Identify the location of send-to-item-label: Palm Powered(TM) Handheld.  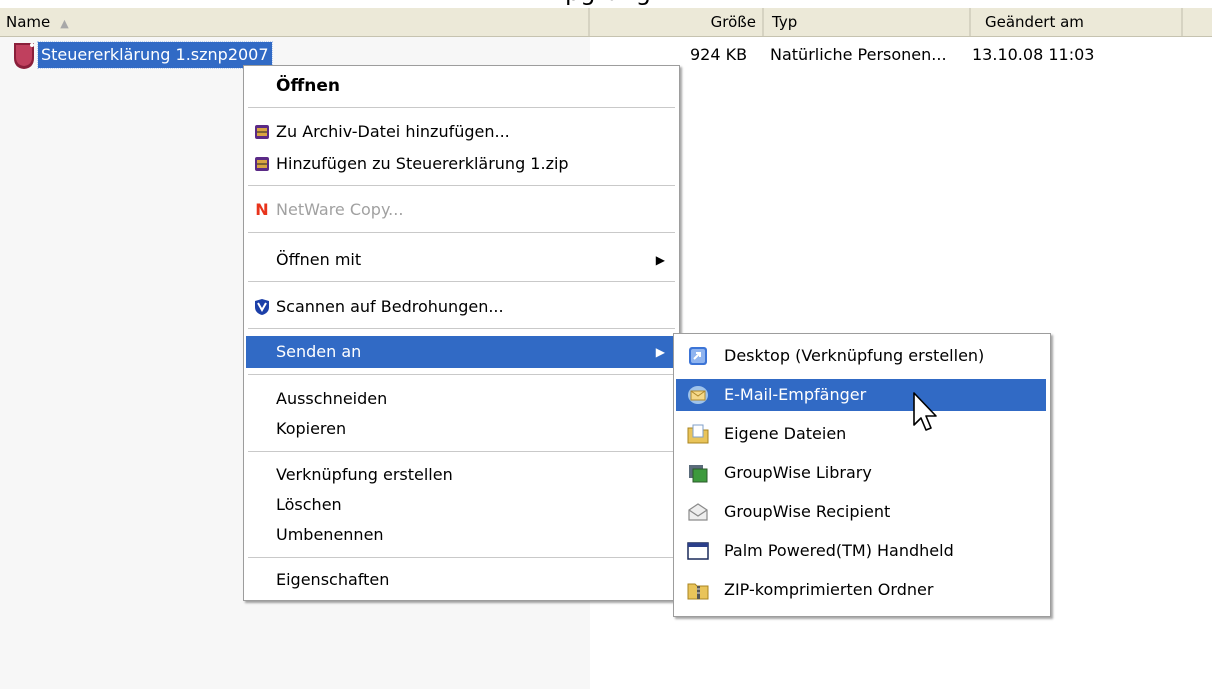
(839, 550).